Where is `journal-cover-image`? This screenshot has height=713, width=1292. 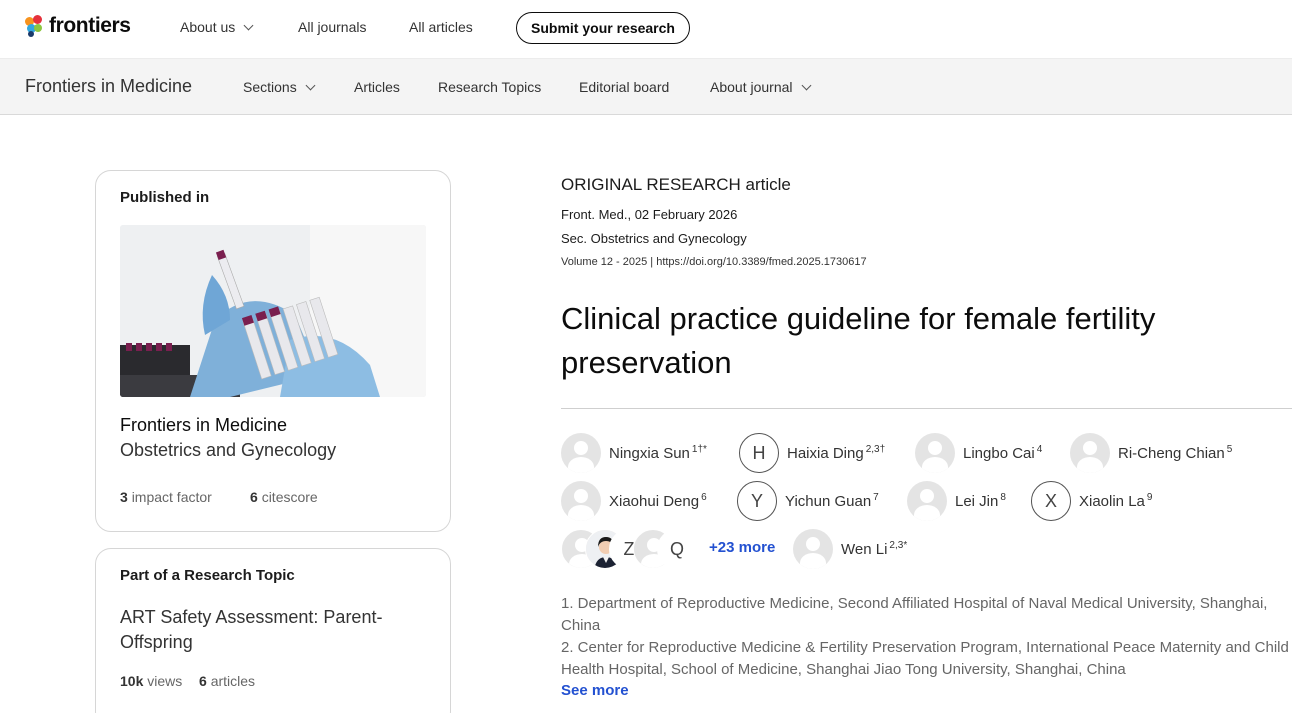 journal-cover-image is located at coordinates (273, 311).